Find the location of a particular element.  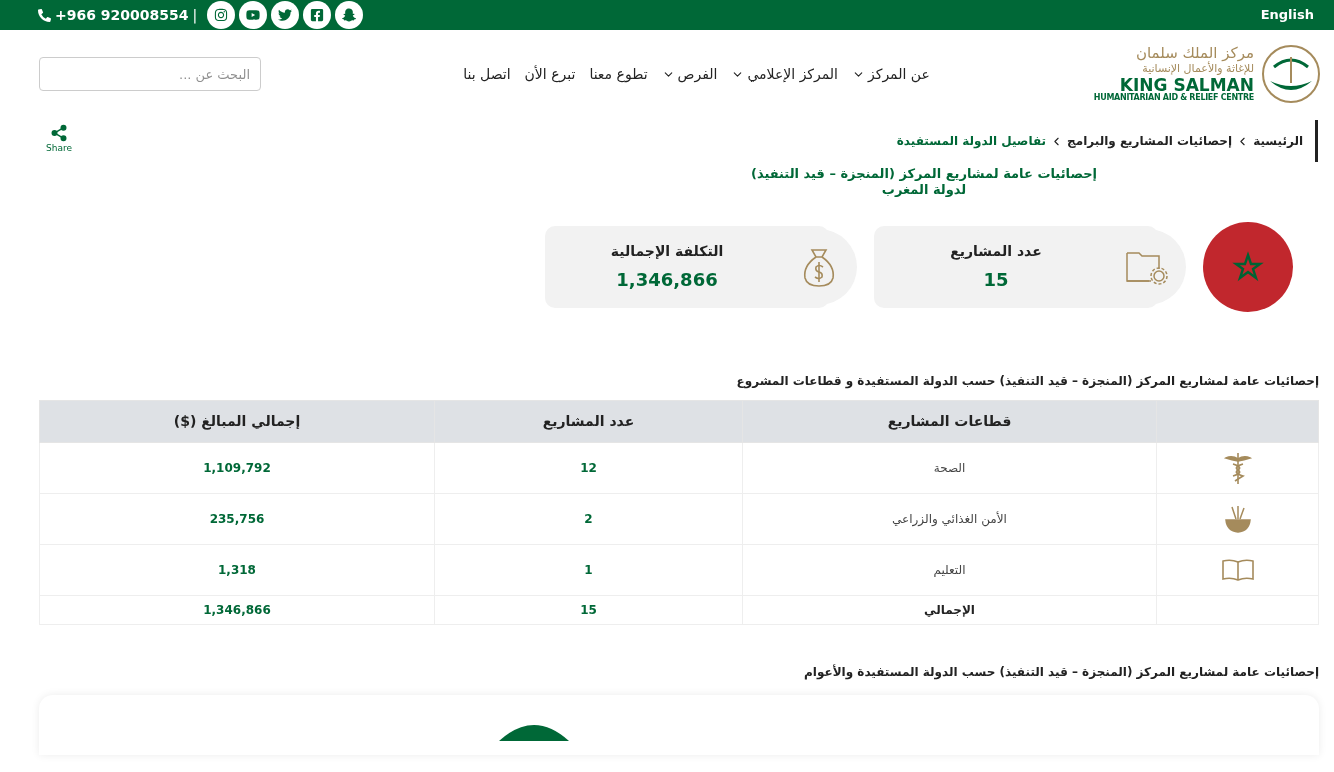

instagram-icon is located at coordinates (221, 15).